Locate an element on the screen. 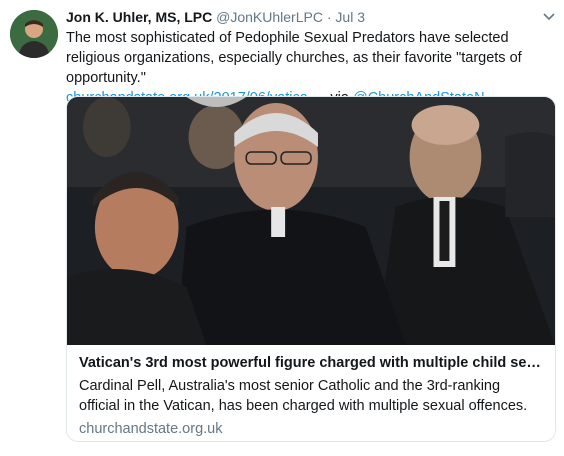 The width and height of the screenshot is (564, 456). avatar is located at coordinates (34, 34).